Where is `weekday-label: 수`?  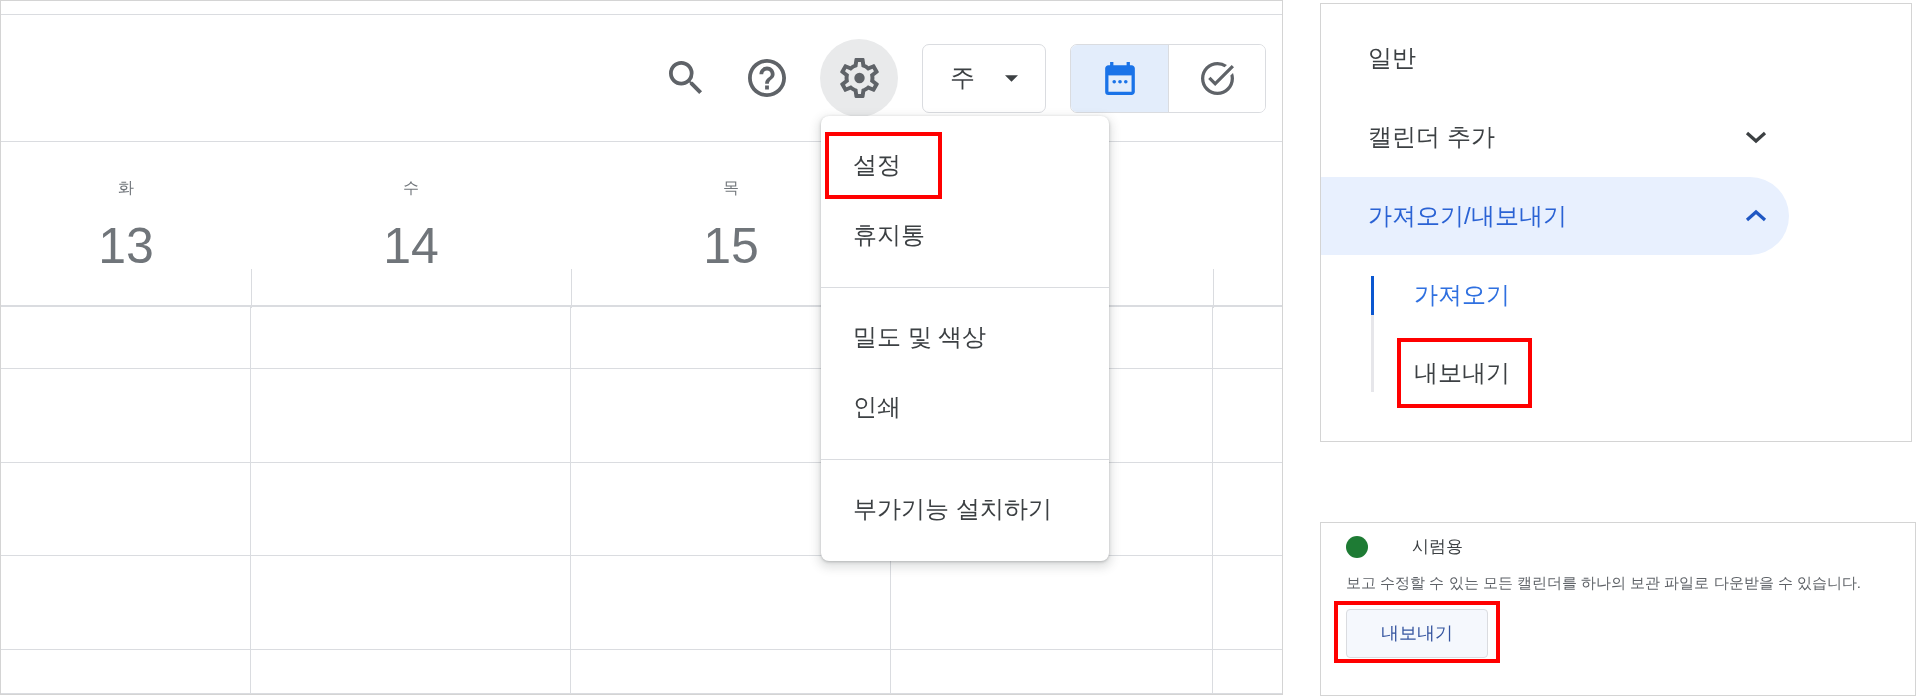
weekday-label: 수 is located at coordinates (411, 188).